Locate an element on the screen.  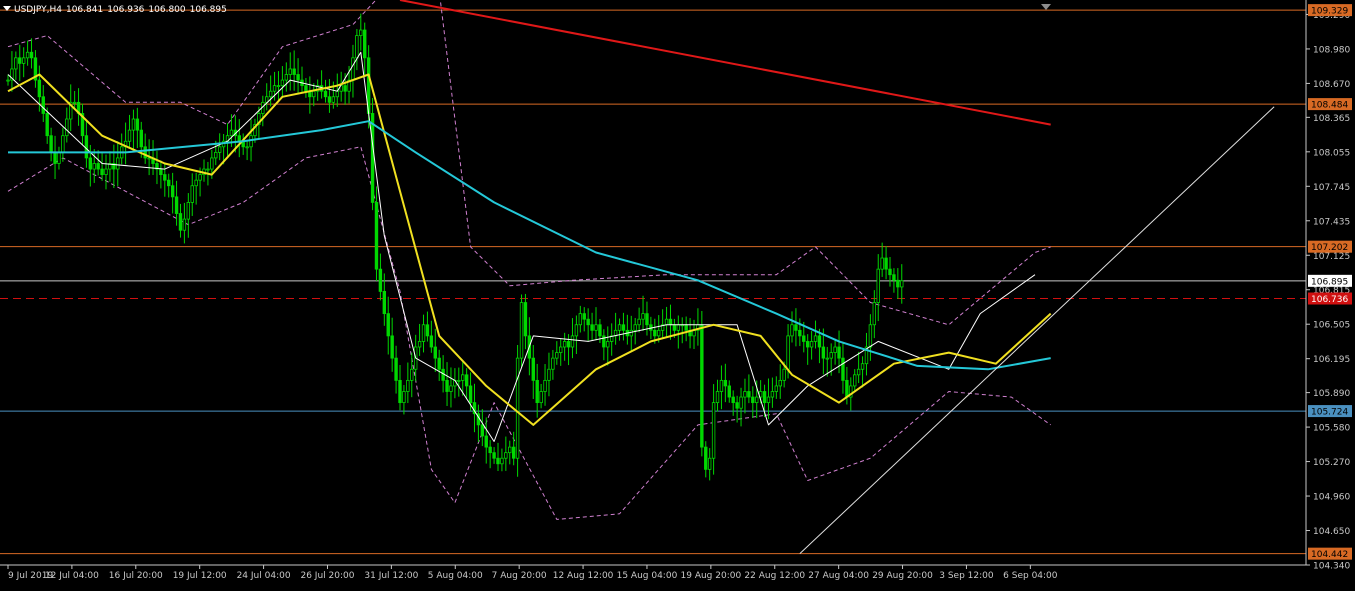
price-tick-label: 107.745 is located at coordinates (1331, 188).